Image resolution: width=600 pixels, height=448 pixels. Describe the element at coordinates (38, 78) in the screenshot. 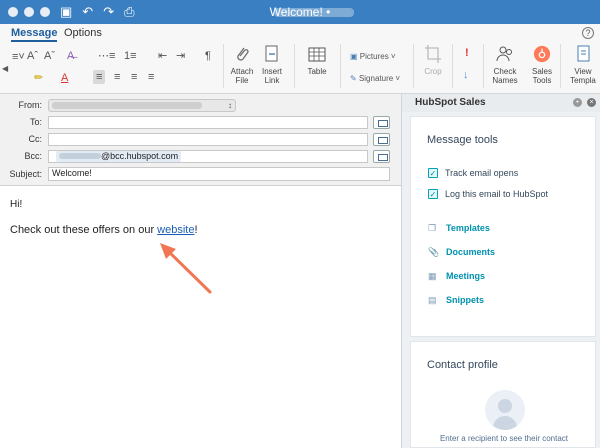

I see `highlight-icon: ✏` at that location.